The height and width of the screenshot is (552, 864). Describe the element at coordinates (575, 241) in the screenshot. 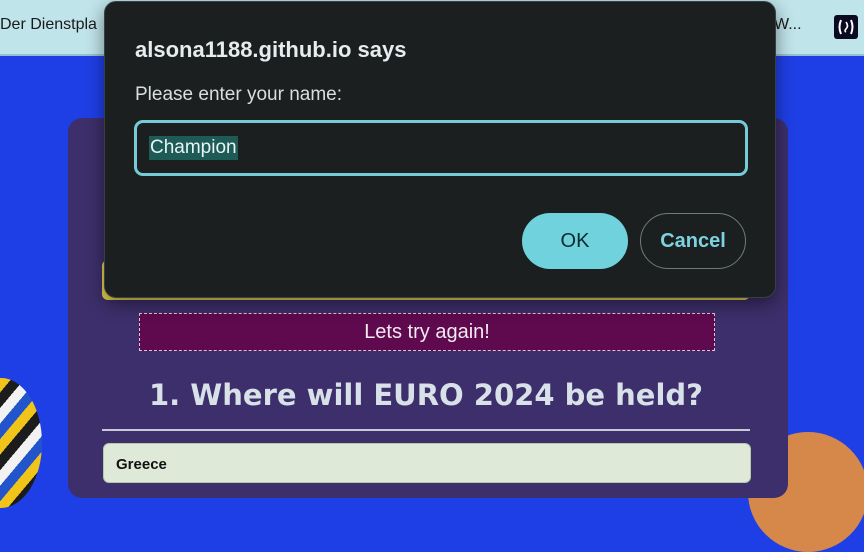

I see `ok-button: OK` at that location.